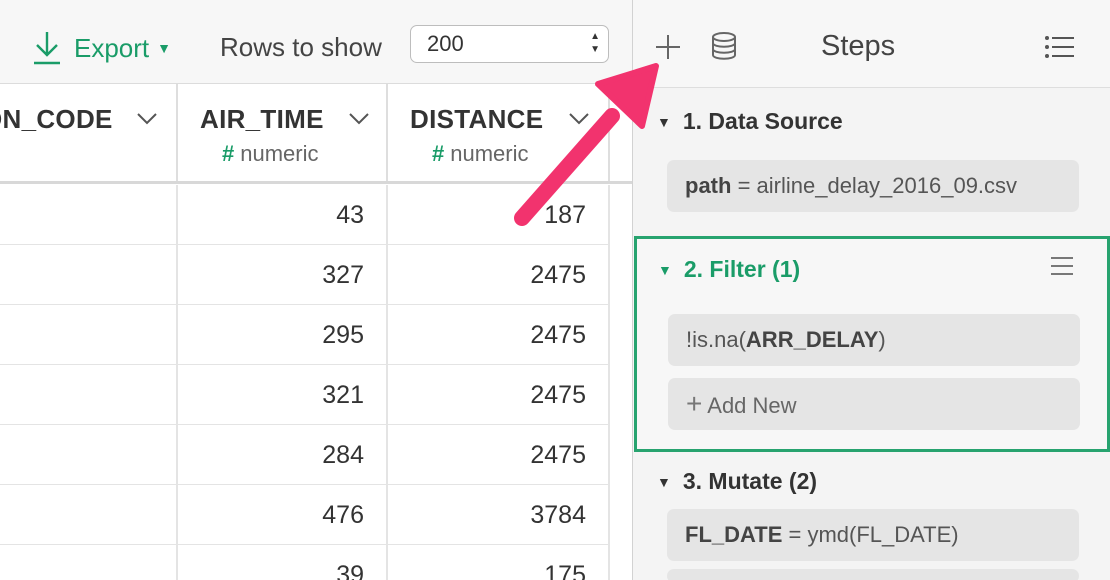  I want to click on menu-icon, so click(1062, 266).